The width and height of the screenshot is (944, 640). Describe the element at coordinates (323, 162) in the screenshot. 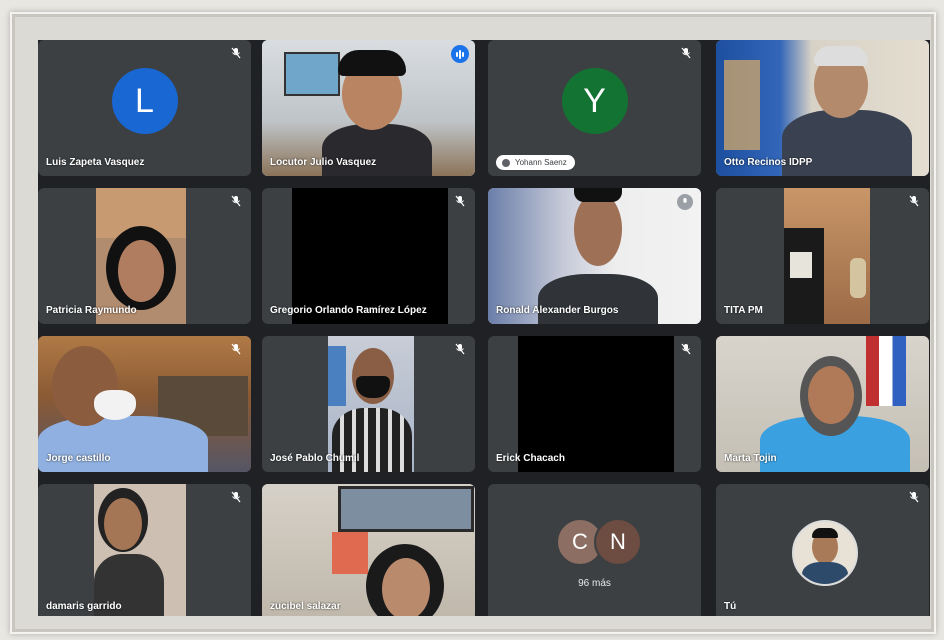

I see `participant-name: Locutor Julio Vasquez` at that location.